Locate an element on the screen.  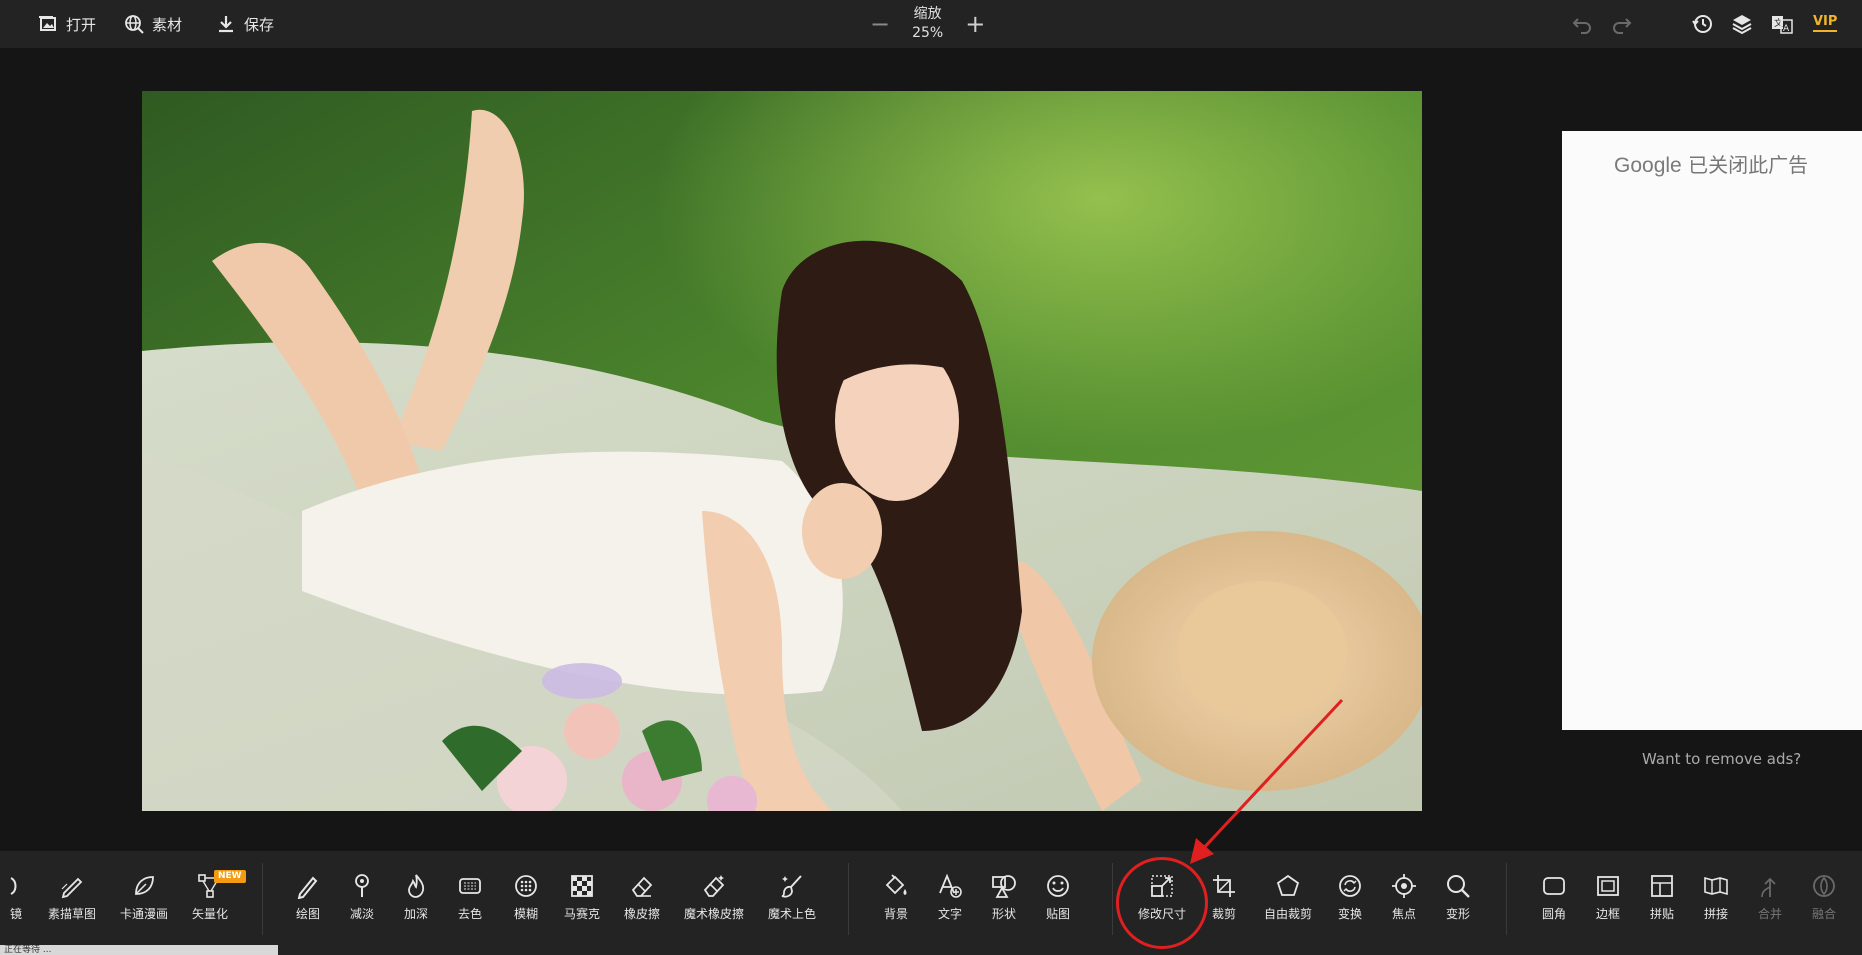
tool-label: 魔术上色 is located at coordinates (792, 914).